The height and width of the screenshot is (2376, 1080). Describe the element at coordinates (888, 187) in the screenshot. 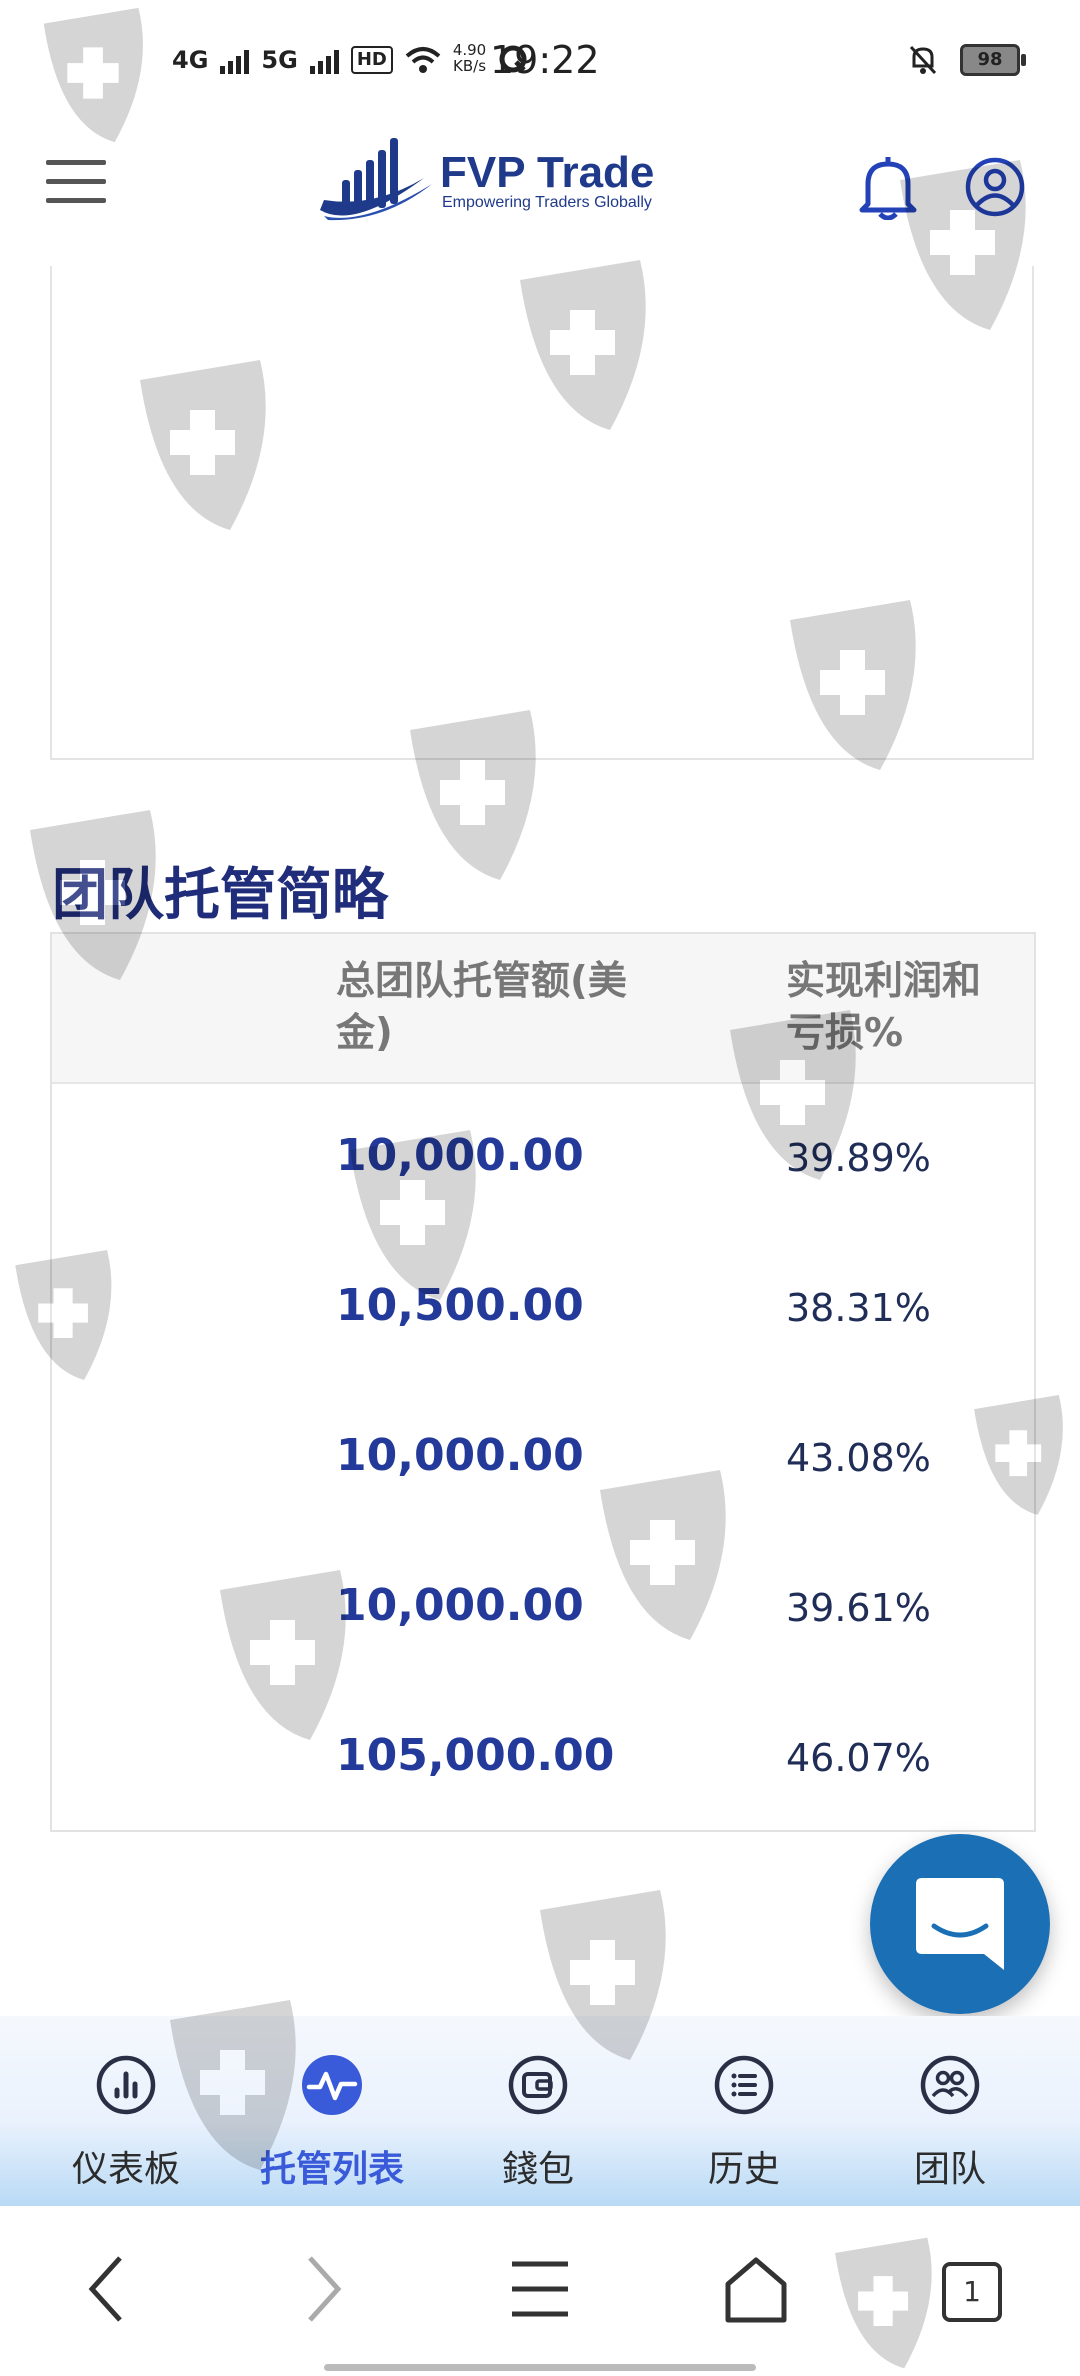

I see `notification-bell-icon` at that location.